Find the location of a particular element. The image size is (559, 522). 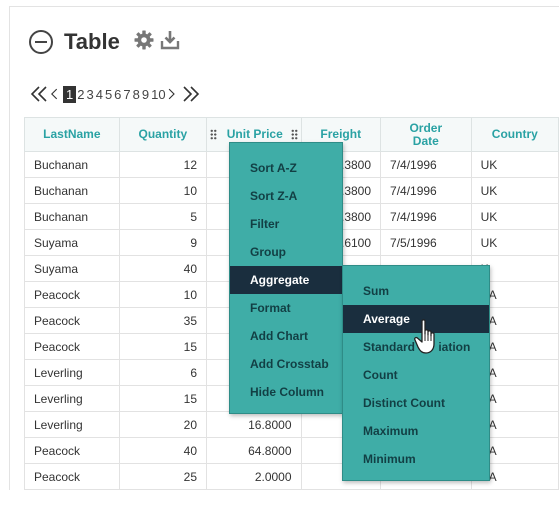

menu-item-format: Format is located at coordinates (286, 308).